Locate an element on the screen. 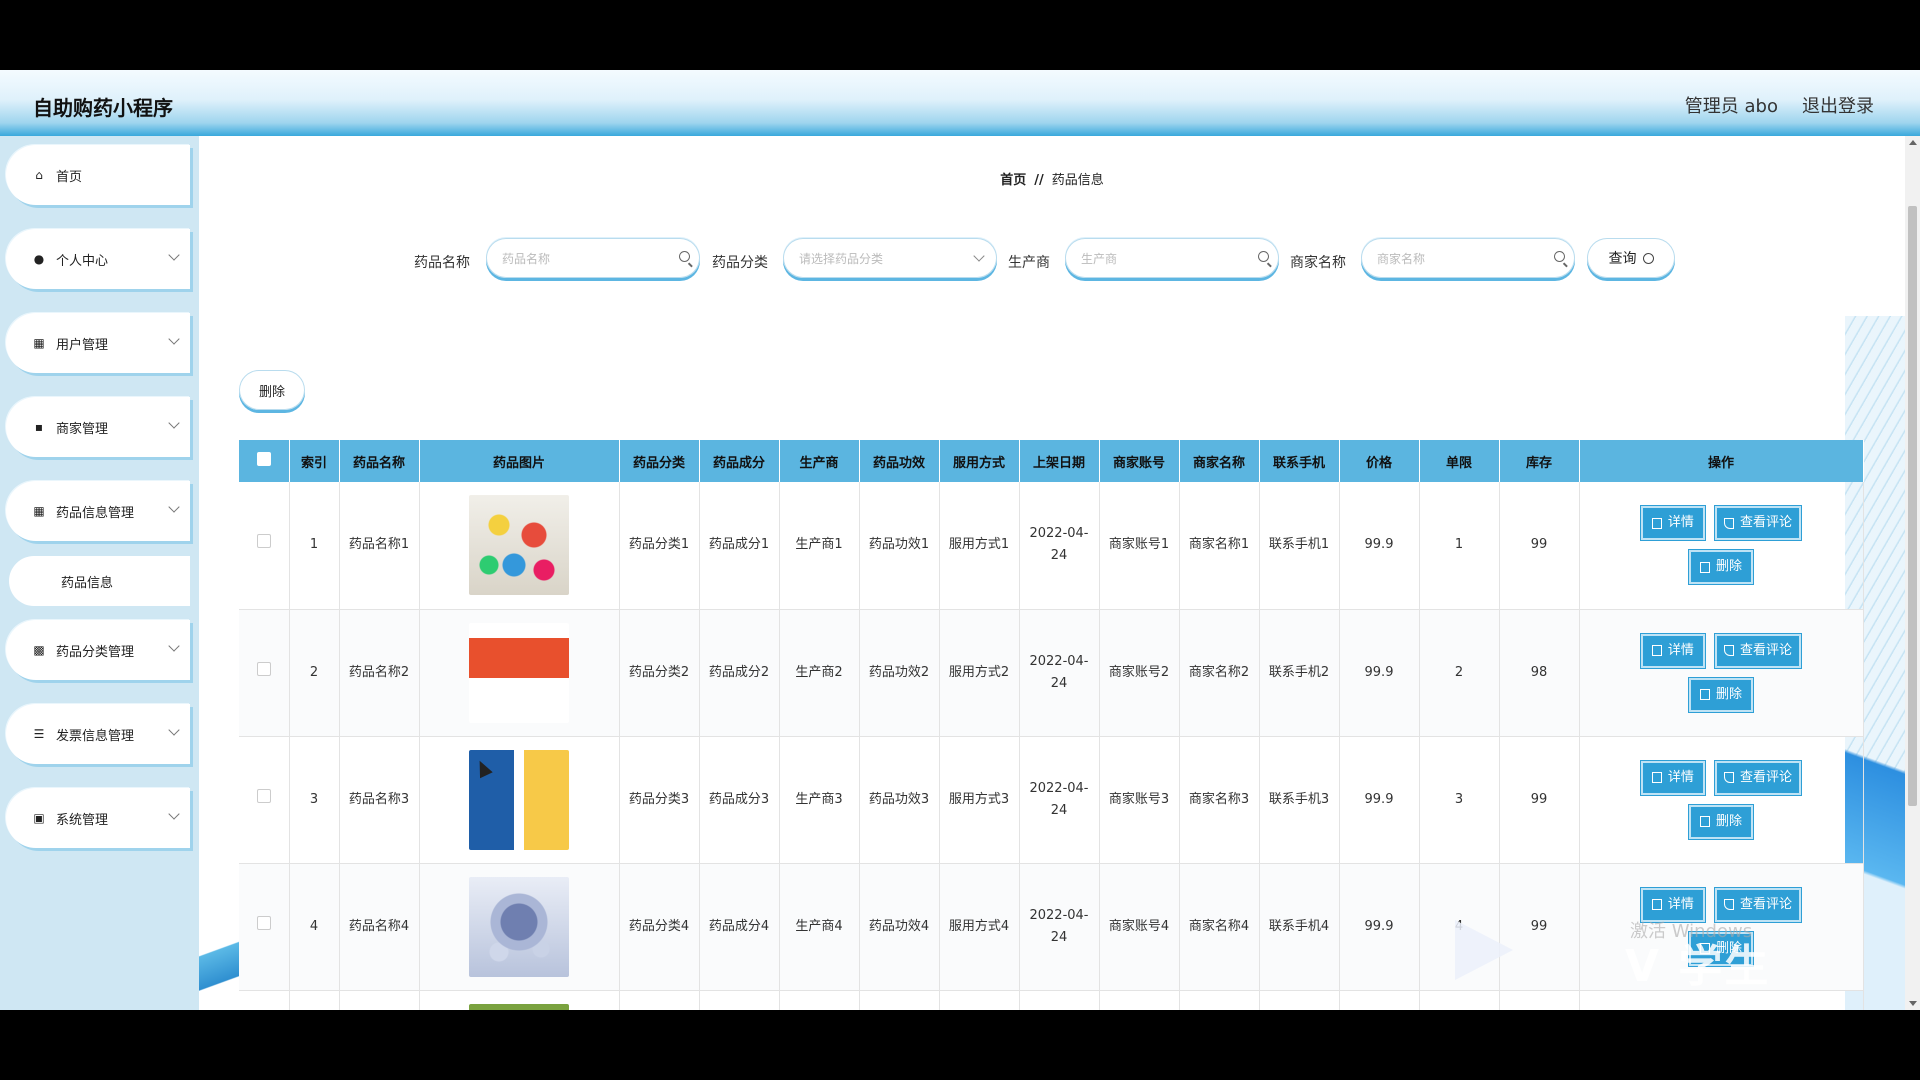  category-cell: 药品分类2 is located at coordinates (659, 673).